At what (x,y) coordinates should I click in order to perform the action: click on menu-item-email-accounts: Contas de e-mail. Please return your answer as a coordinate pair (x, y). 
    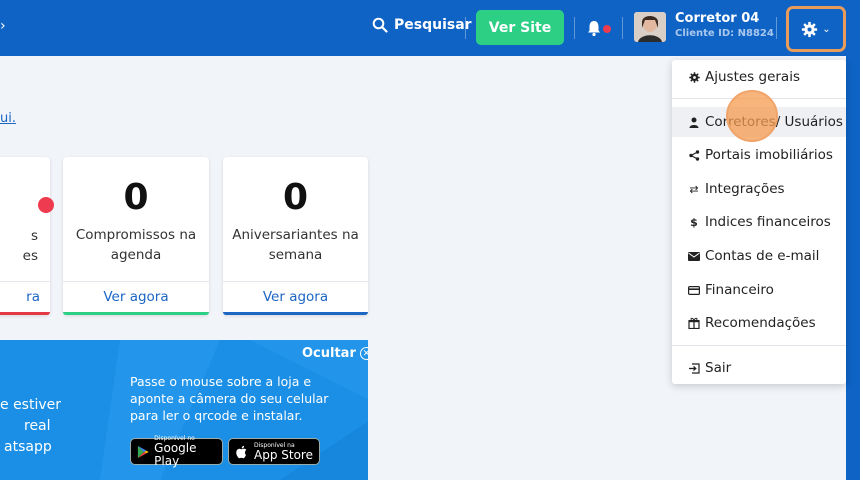
    Looking at the image, I should click on (759, 256).